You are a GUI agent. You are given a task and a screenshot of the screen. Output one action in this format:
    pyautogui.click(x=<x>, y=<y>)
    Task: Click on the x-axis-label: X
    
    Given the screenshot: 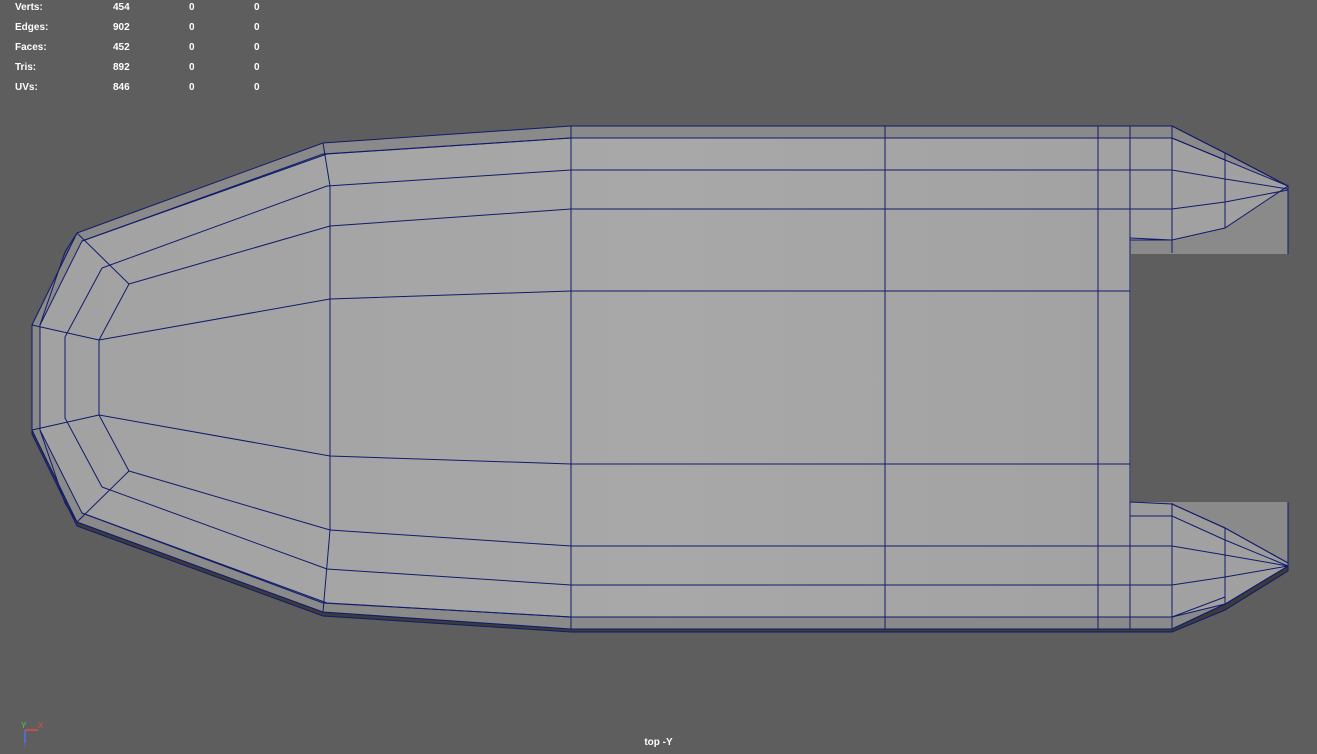 What is the action you would take?
    pyautogui.click(x=41, y=725)
    